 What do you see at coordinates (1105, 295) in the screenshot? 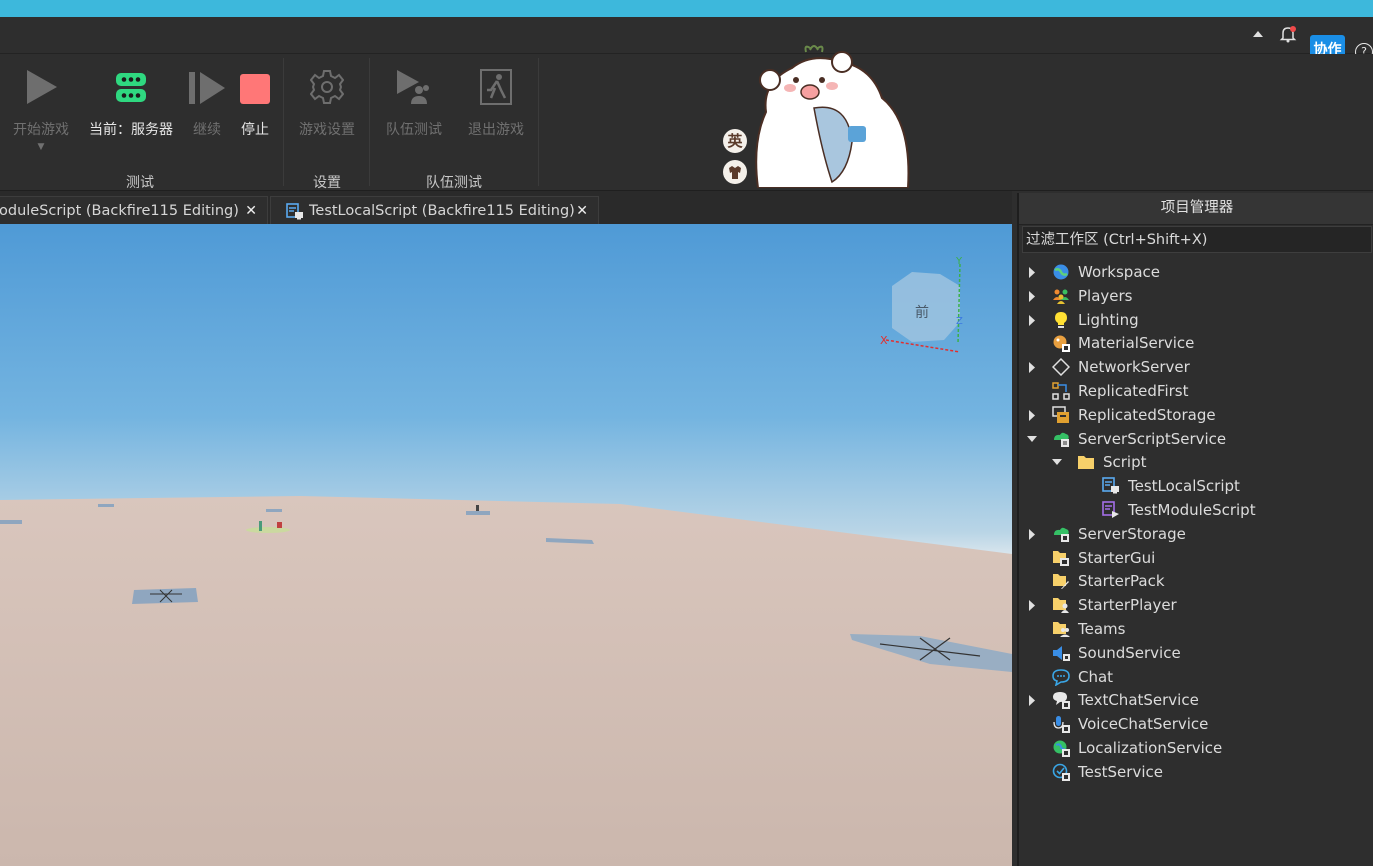
I see `explorer-item-label: Players` at bounding box center [1105, 295].